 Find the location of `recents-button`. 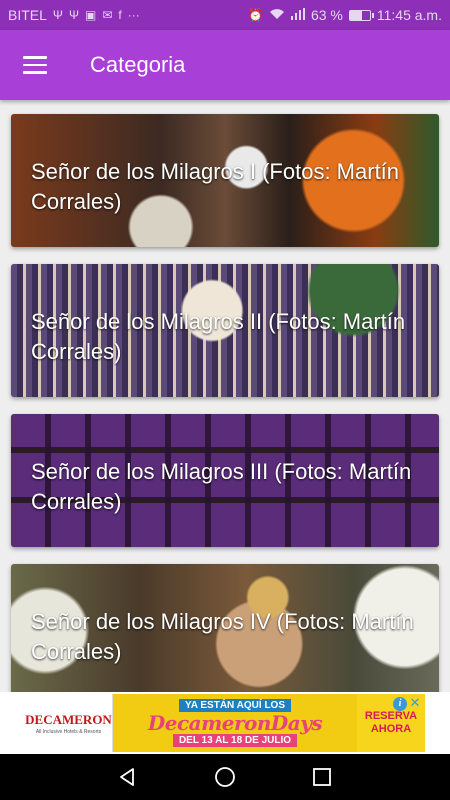

recents-button is located at coordinates (322, 777).